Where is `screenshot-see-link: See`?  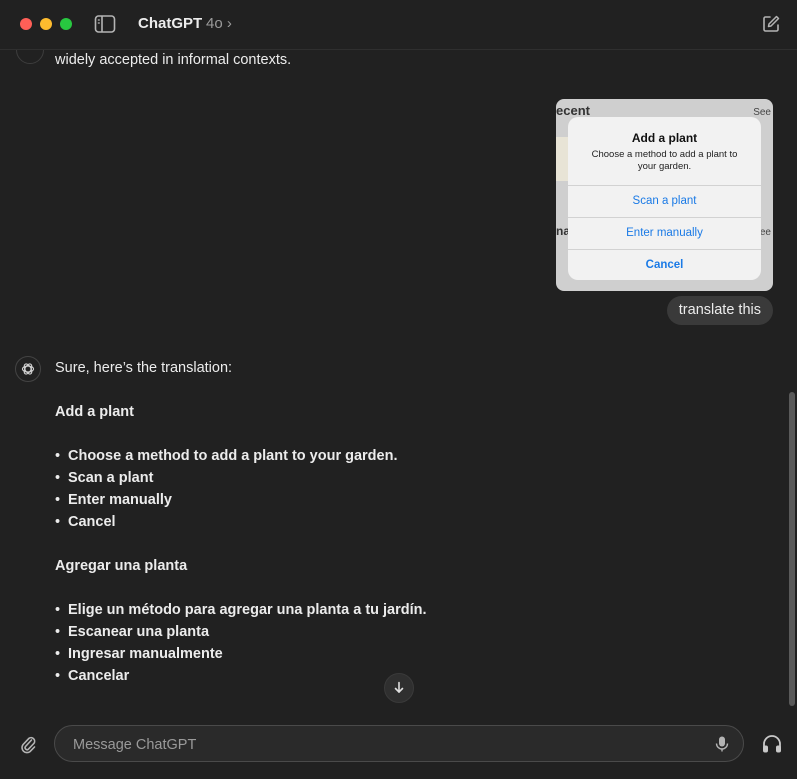
screenshot-see-link: See is located at coordinates (762, 112).